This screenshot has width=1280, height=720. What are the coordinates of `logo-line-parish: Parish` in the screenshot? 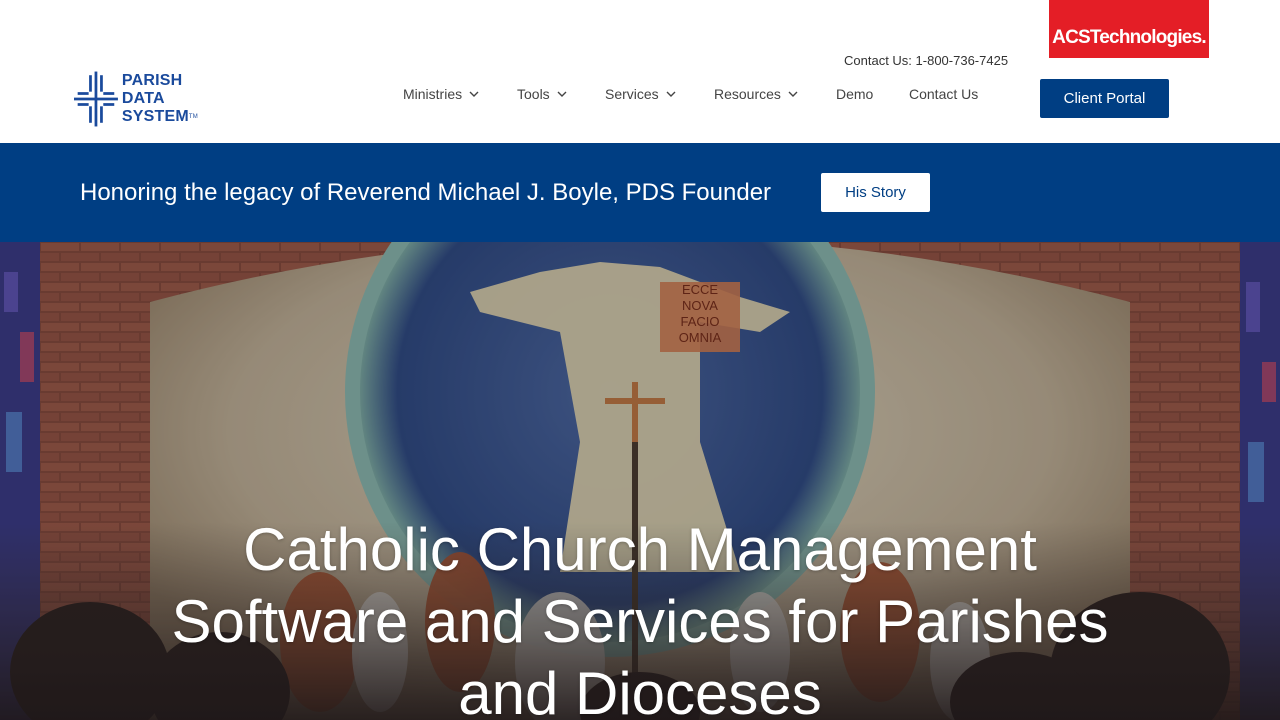 It's located at (152, 80).